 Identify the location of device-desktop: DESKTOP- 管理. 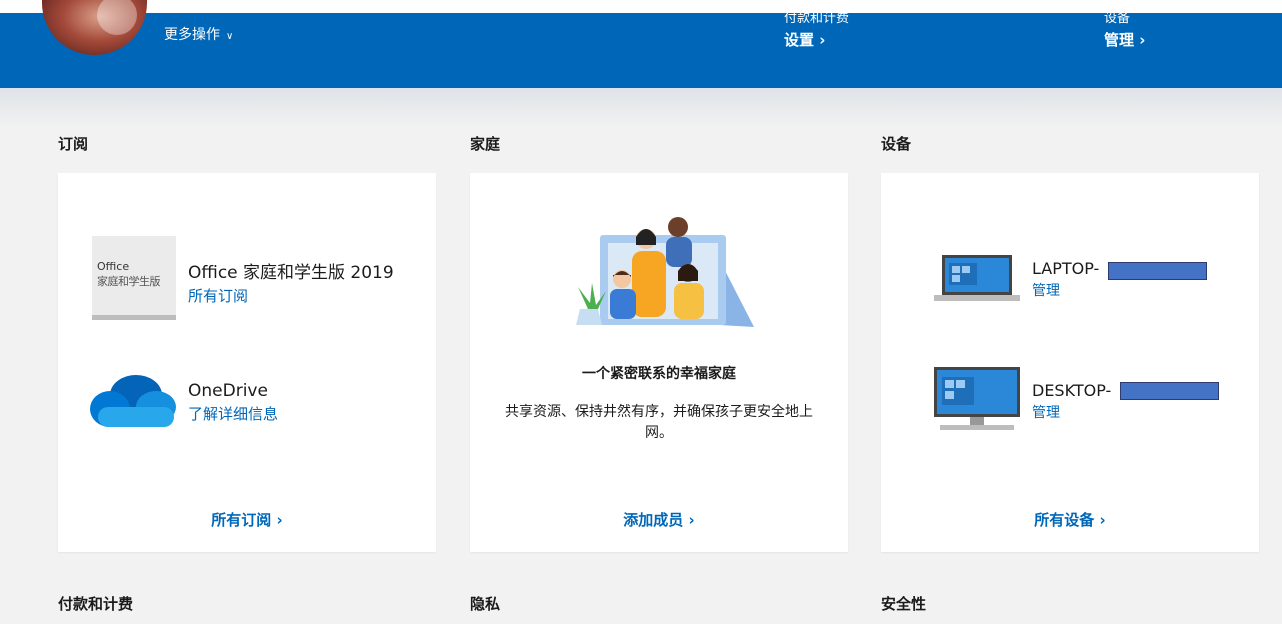
(1071, 401).